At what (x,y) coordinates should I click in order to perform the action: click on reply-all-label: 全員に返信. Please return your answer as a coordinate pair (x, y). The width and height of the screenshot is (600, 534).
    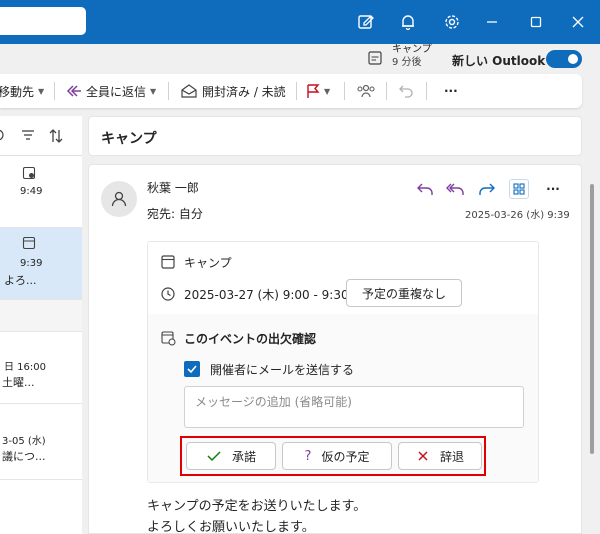
    Looking at the image, I should click on (116, 91).